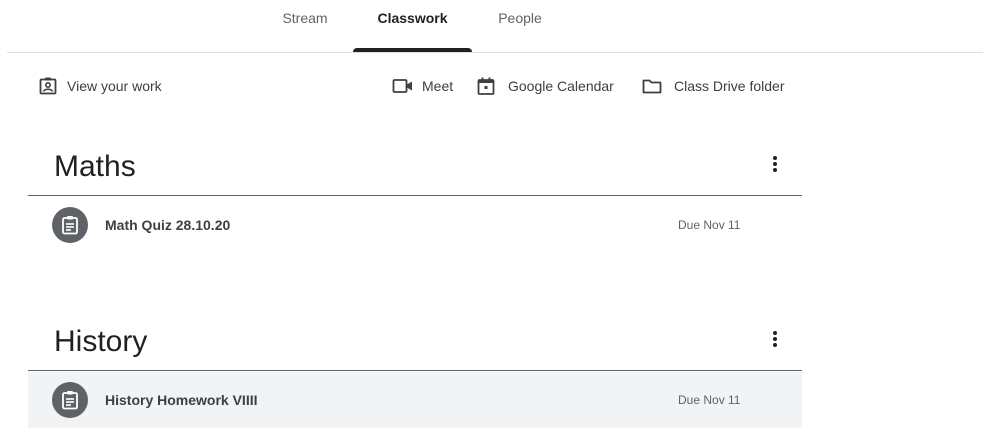  What do you see at coordinates (305, 18) in the screenshot?
I see `tab-stream-label: Stream` at bounding box center [305, 18].